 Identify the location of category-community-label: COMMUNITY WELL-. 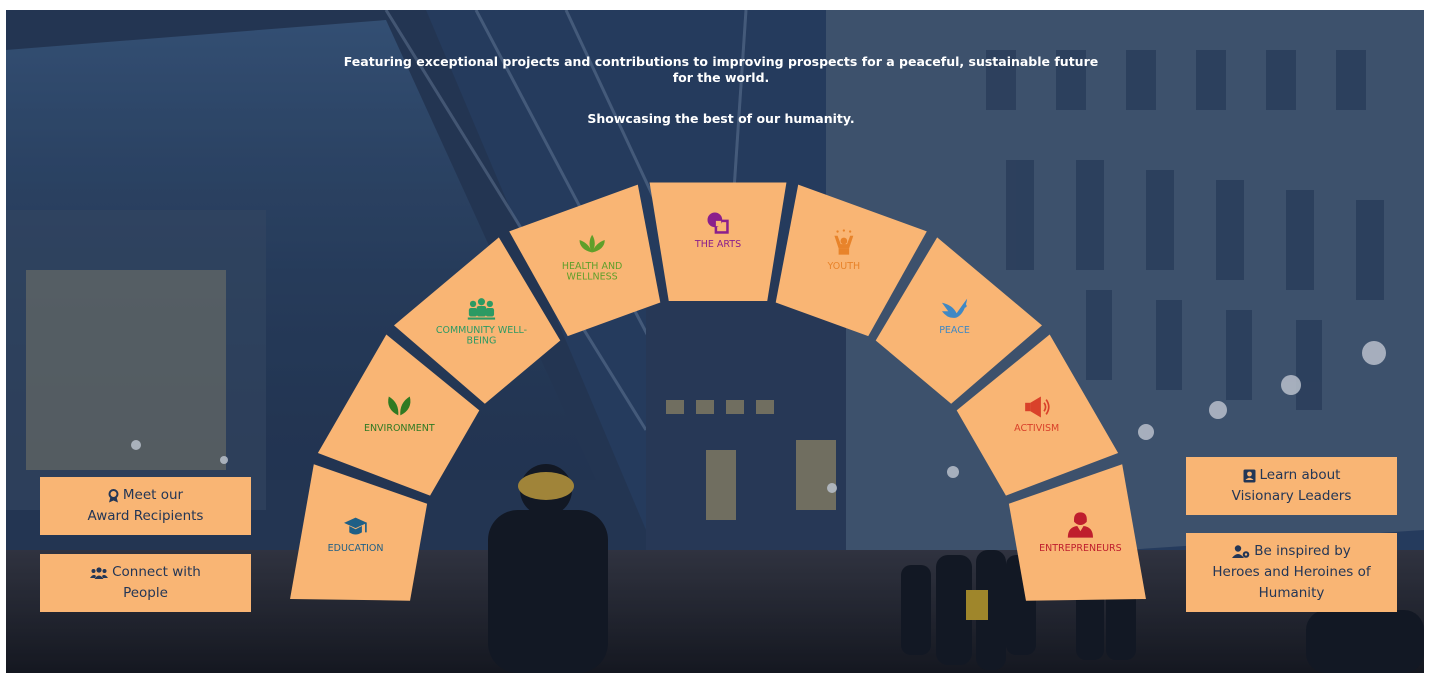
(481, 330).